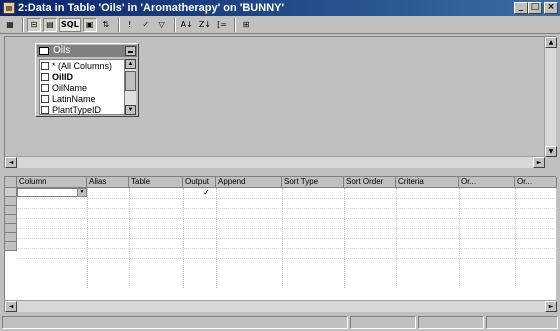  I want to click on field-list-scrollbar: ▲ ▼, so click(130, 87).